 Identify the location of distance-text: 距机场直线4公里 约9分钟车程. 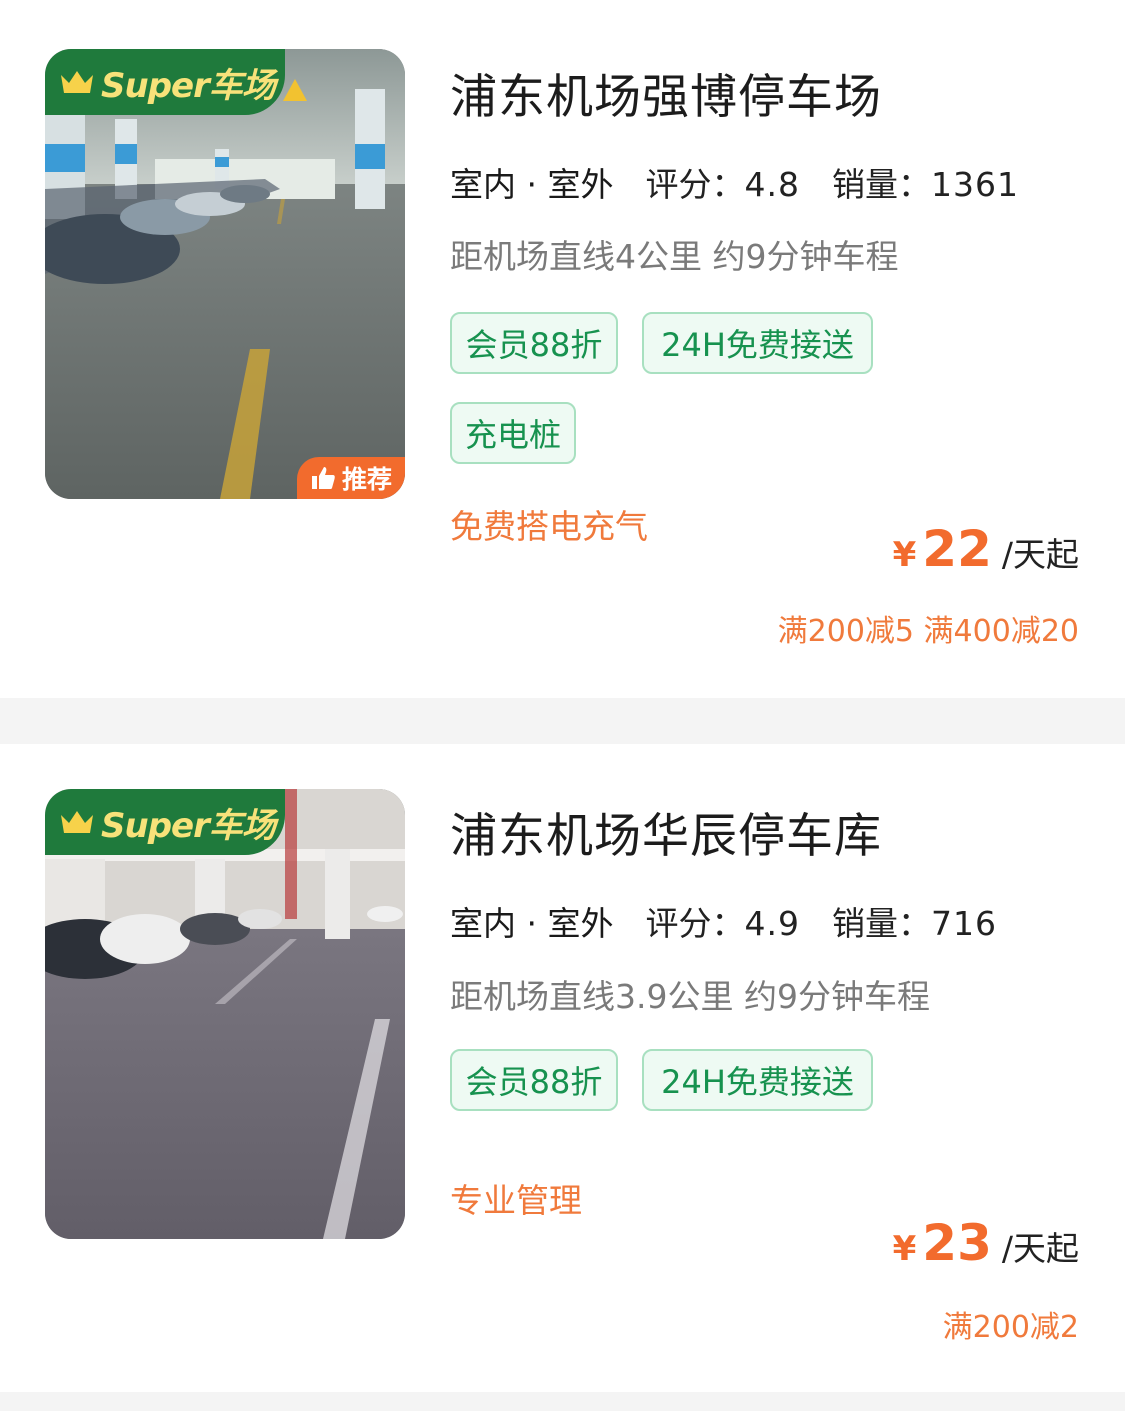
(674, 256).